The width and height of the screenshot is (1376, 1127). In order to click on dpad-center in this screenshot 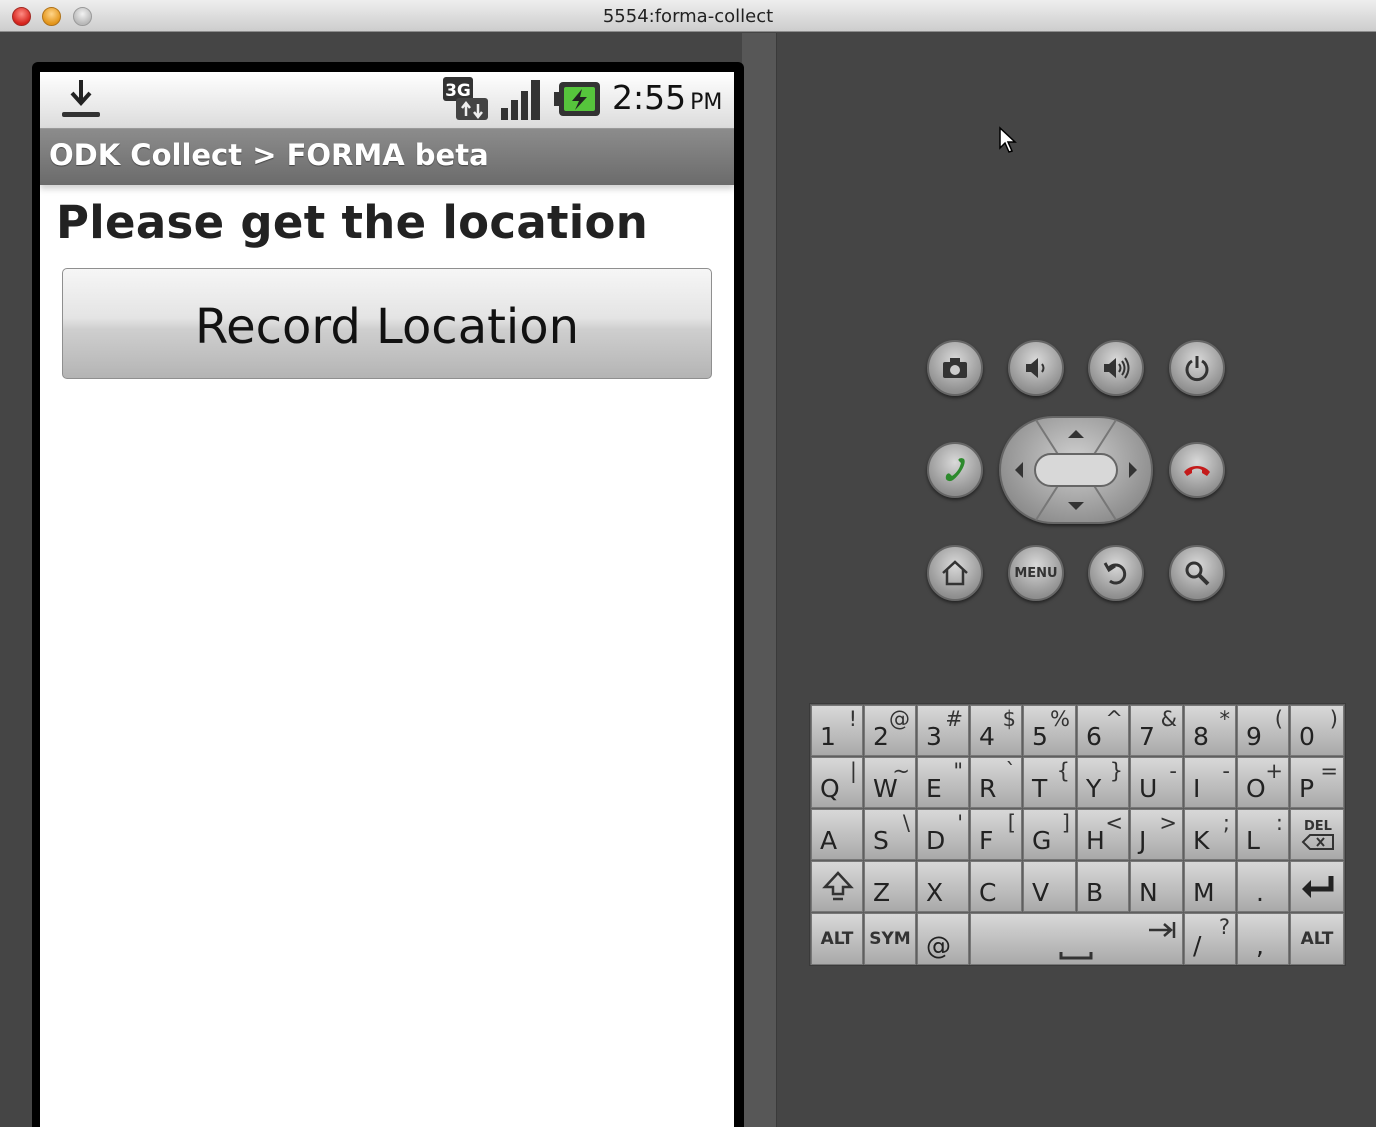, I will do `click(1076, 470)`.